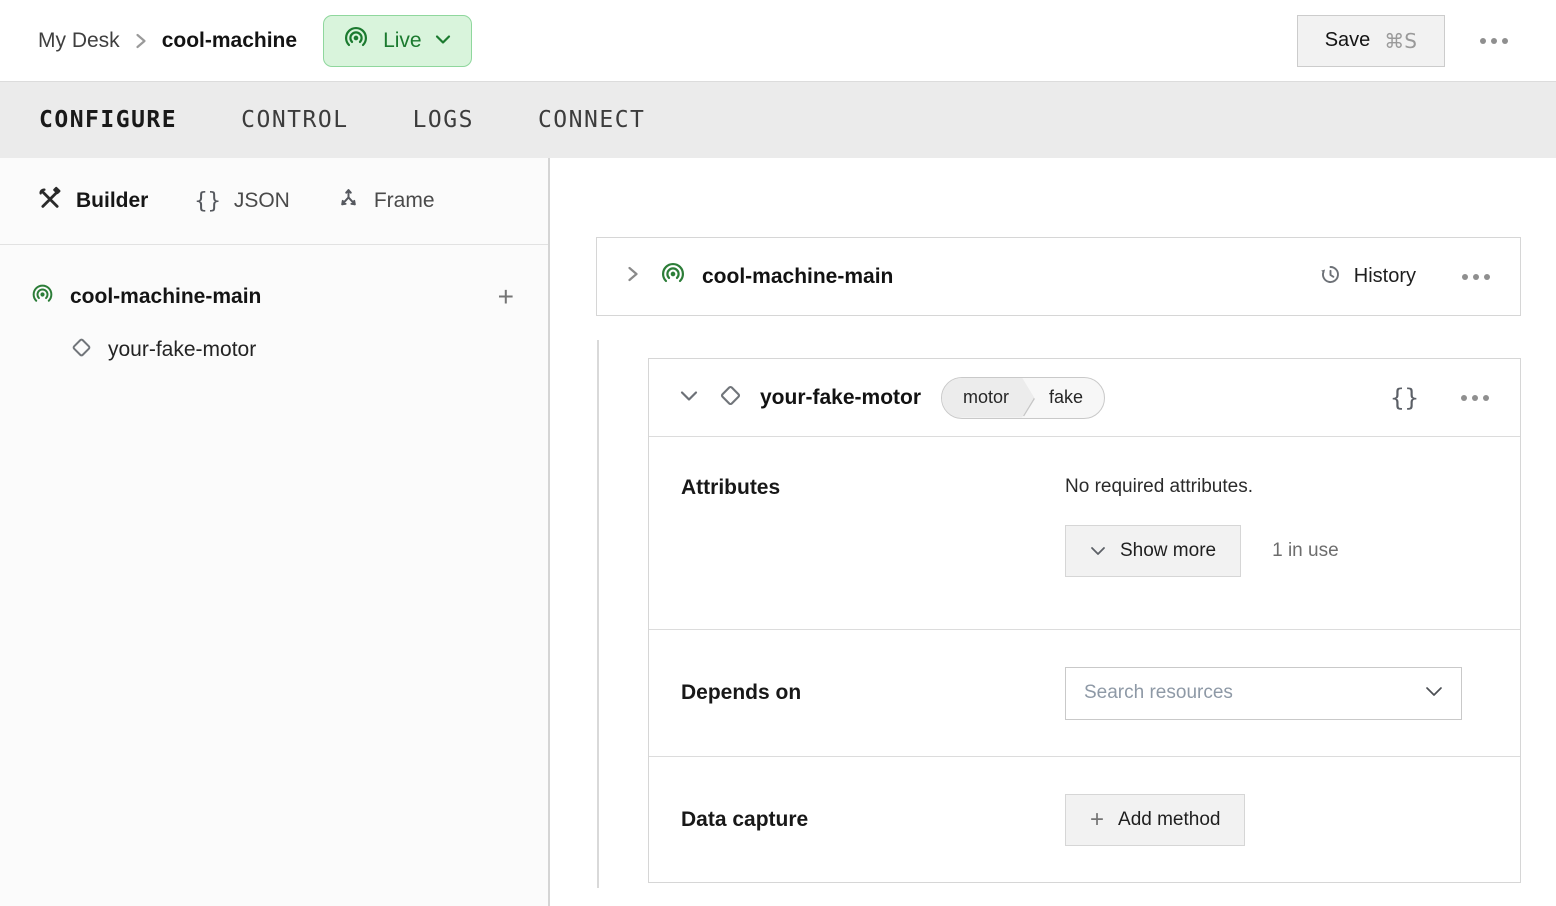  Describe the element at coordinates (1254, 693) in the screenshot. I see `depends-on-search-input` at that location.